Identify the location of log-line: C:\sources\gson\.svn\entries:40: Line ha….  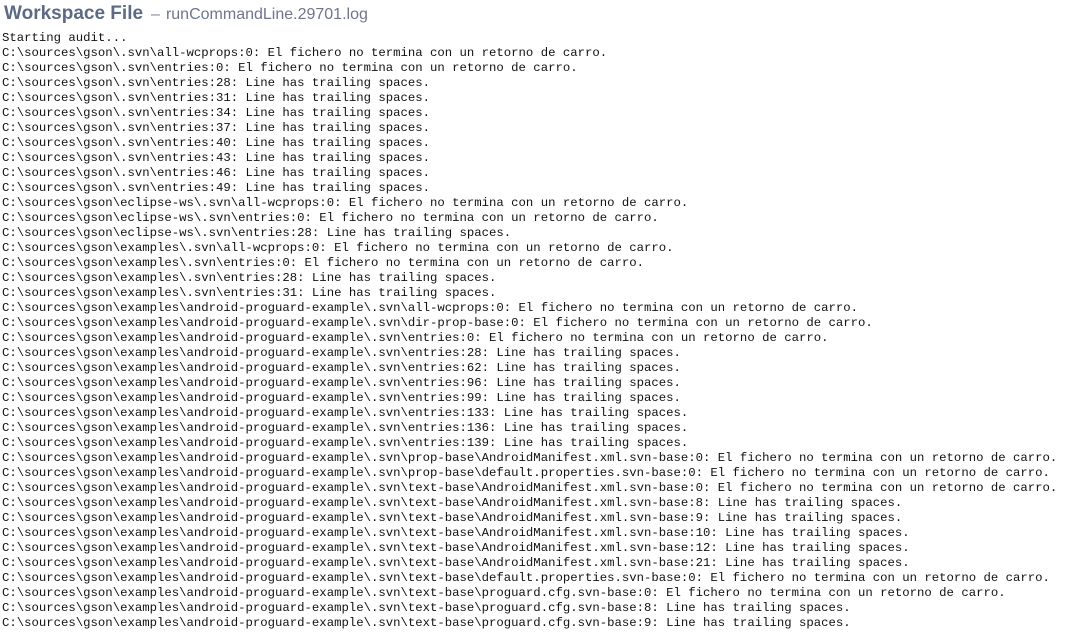
(216, 143).